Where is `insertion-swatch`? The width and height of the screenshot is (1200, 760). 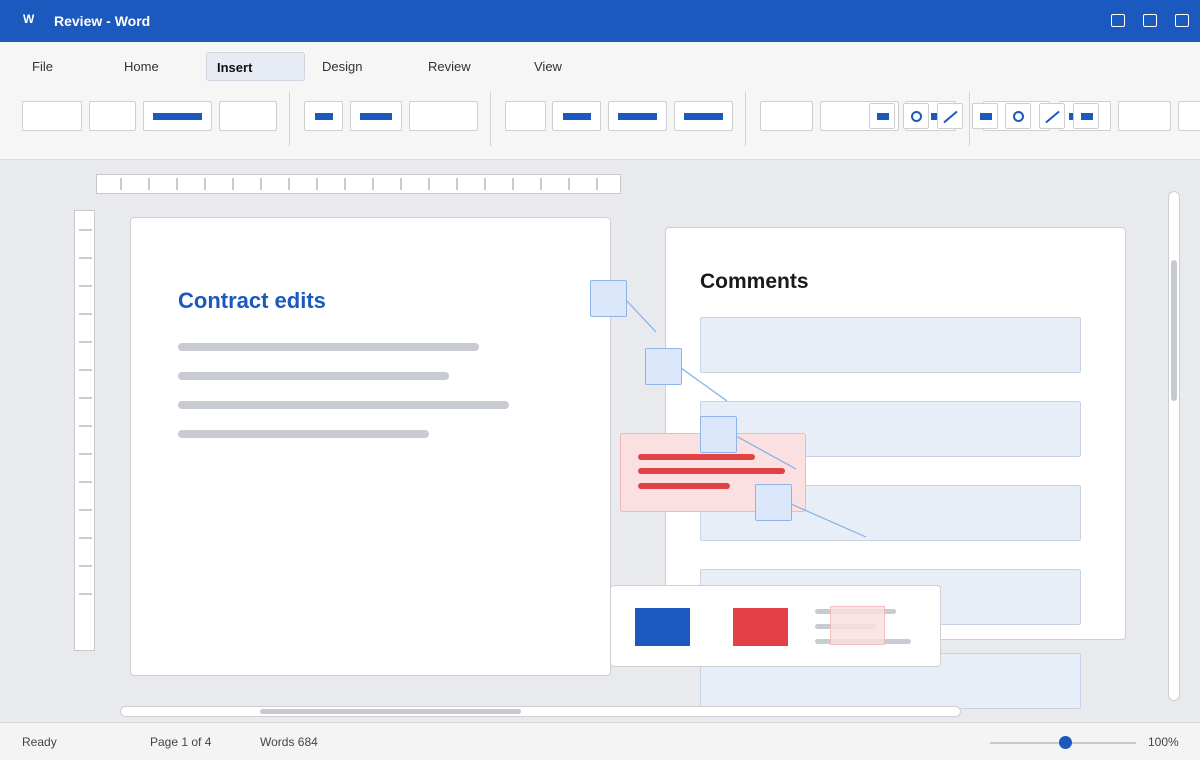
insertion-swatch is located at coordinates (662, 627).